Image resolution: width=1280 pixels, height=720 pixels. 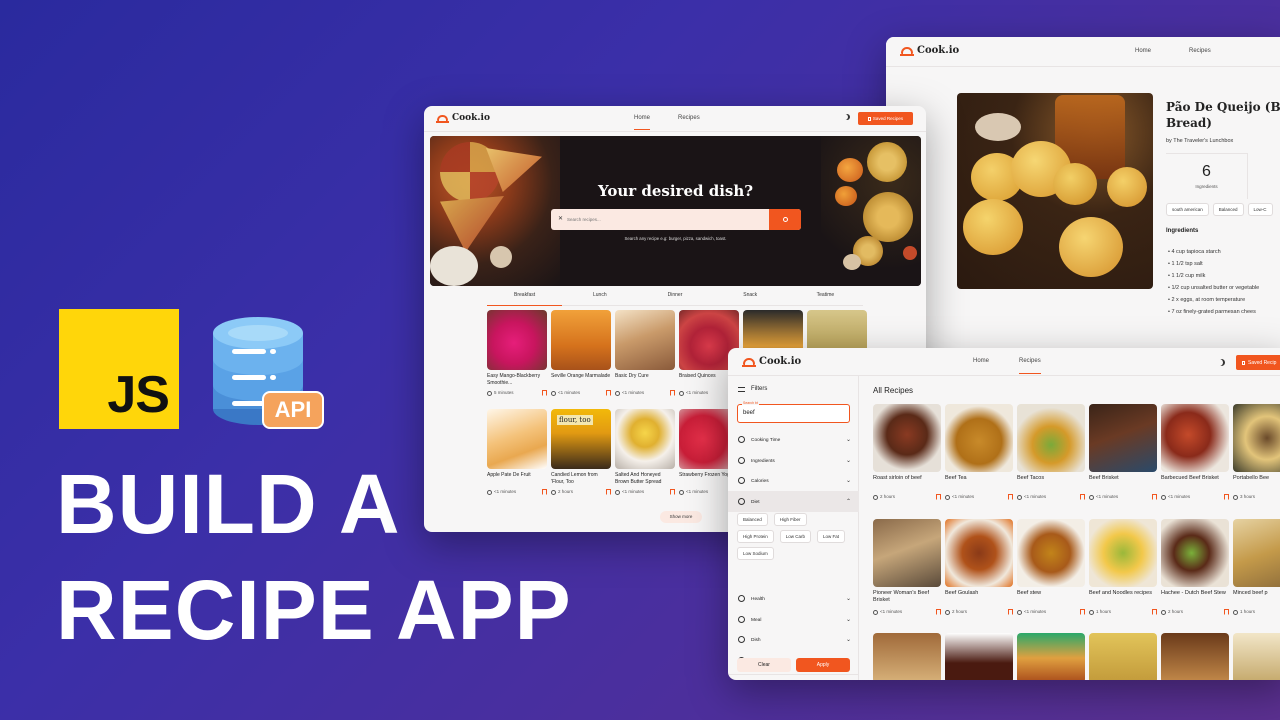 I want to click on tab-dinner: Dinner, so click(x=674, y=298).